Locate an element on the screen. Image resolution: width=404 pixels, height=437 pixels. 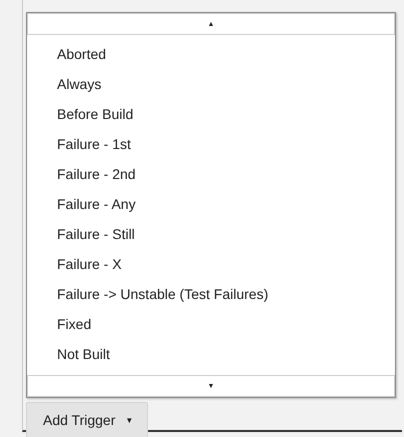
menu-item: Aborted is located at coordinates (211, 54).